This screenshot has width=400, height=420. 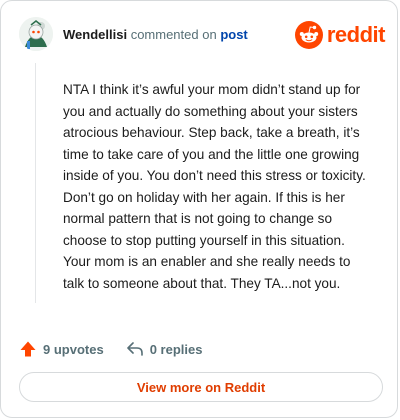 What do you see at coordinates (35, 183) in the screenshot?
I see `thread-line` at bounding box center [35, 183].